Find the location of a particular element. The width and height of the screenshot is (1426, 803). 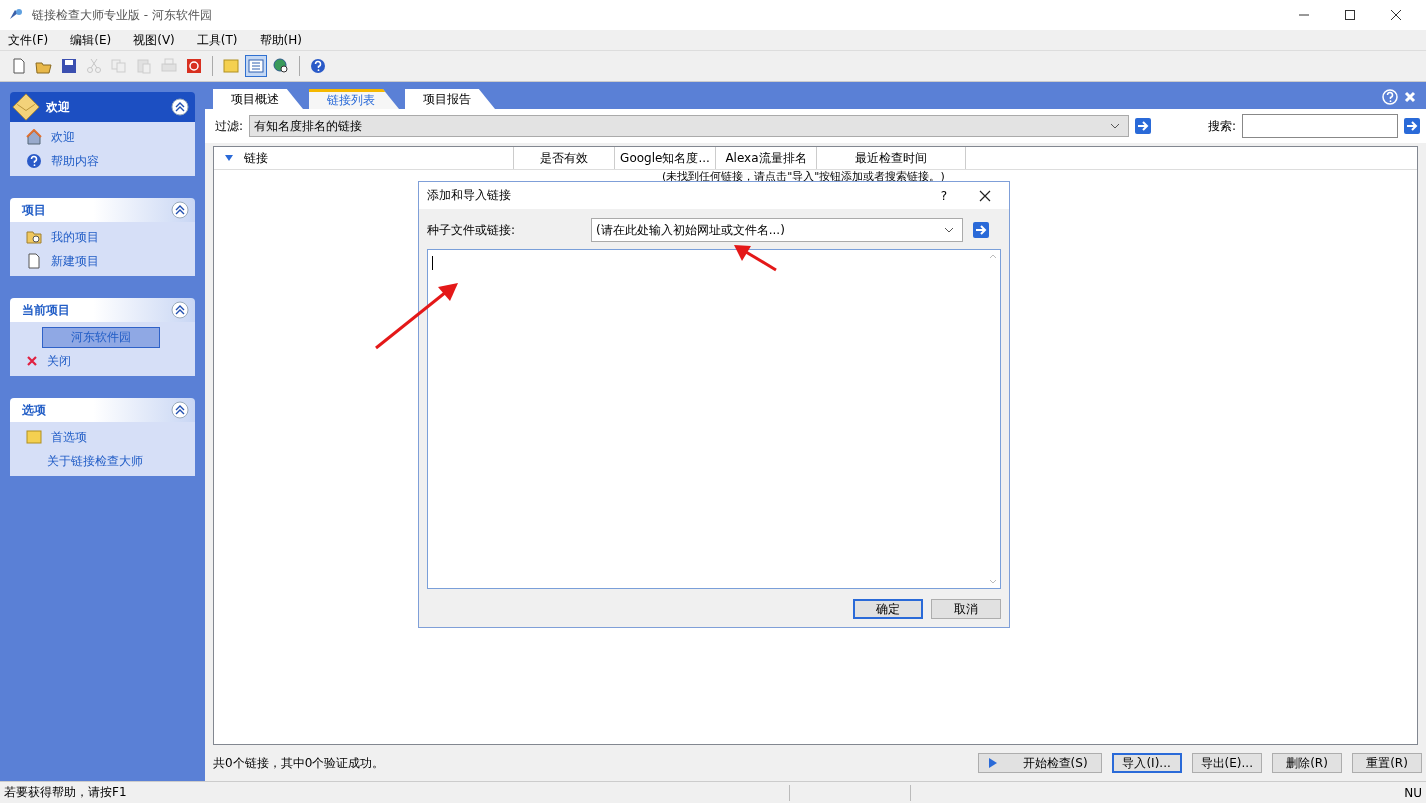

window-title: 链接检查大师专业版 - 河东软件园 is located at coordinates (122, 15).